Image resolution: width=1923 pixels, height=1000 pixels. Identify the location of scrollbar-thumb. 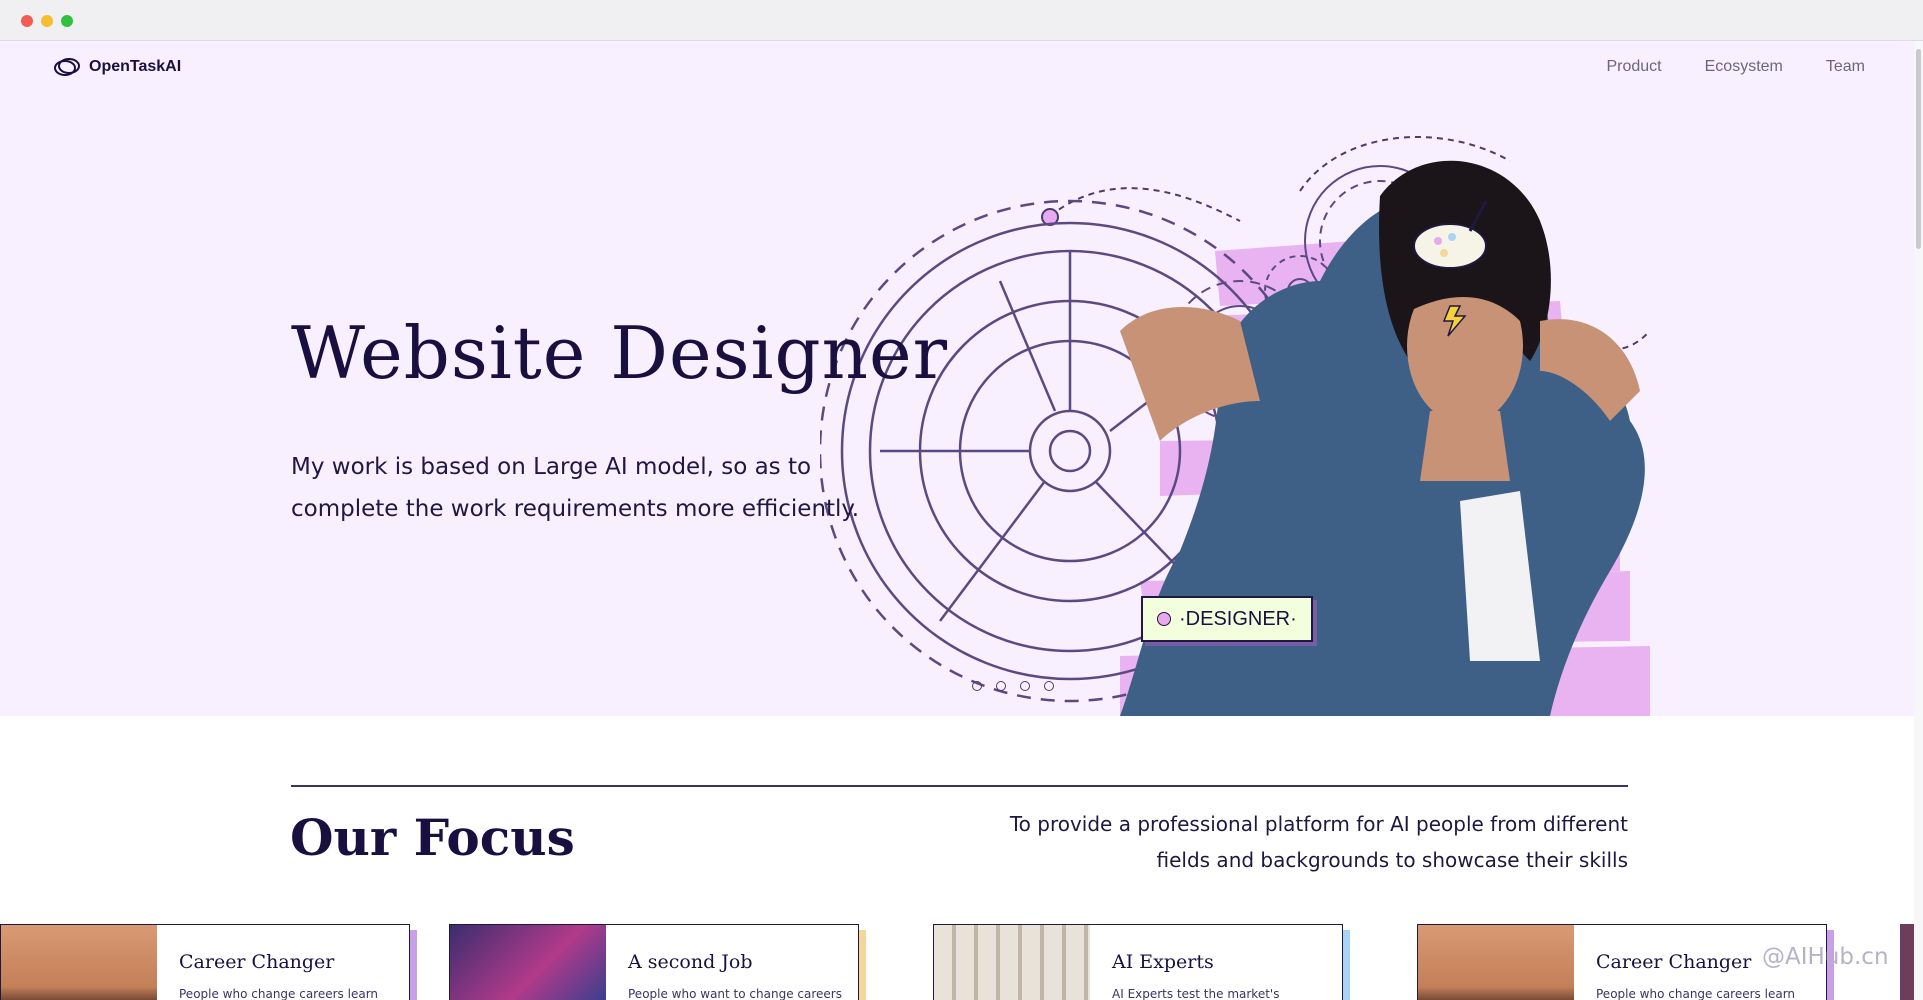
(1918, 149).